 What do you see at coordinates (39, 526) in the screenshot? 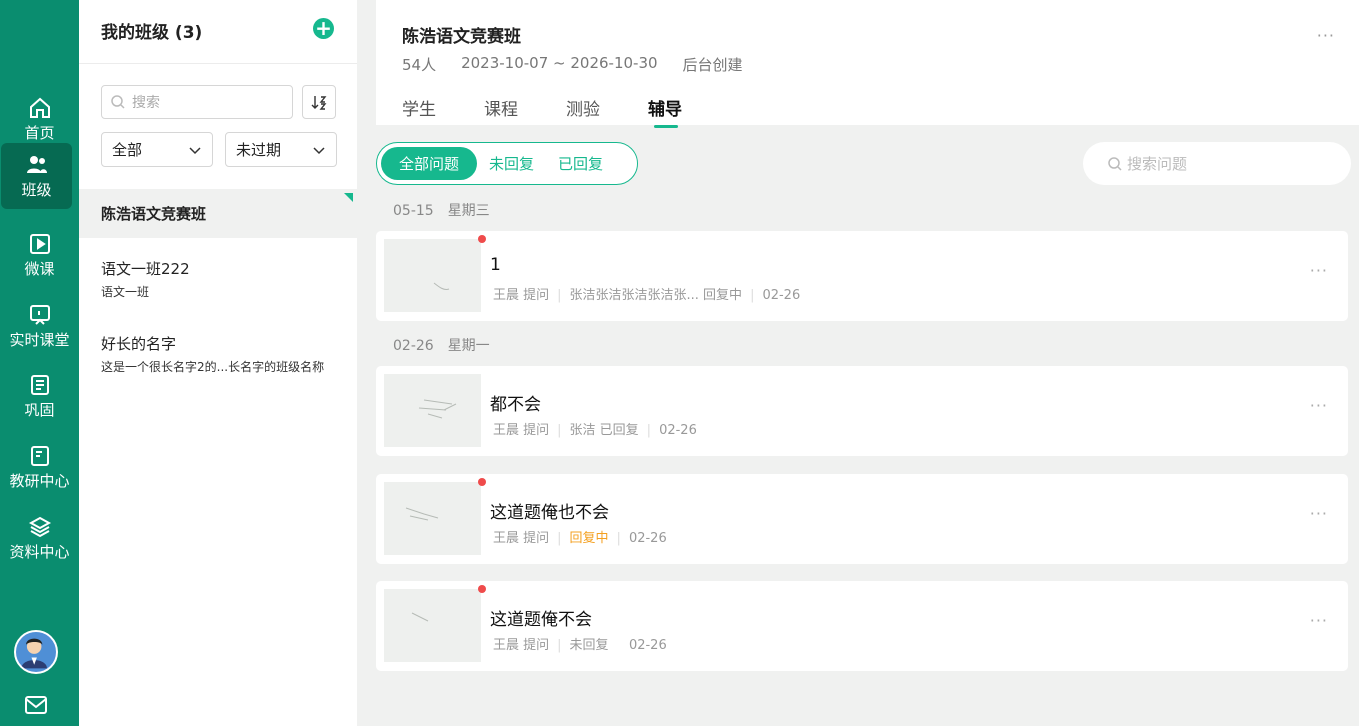
I see `materials-icon` at bounding box center [39, 526].